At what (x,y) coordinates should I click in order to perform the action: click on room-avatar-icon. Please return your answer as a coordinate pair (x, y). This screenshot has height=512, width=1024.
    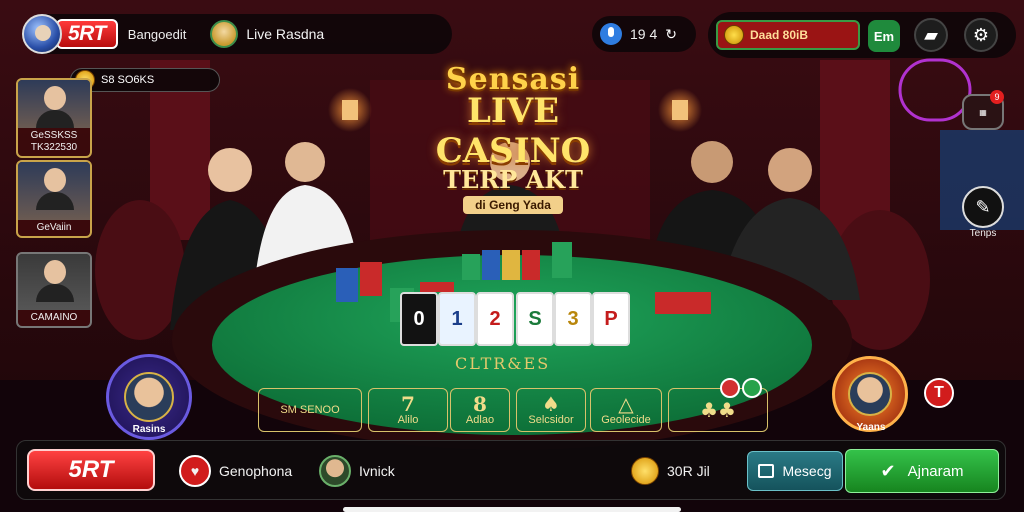
    Looking at the image, I should click on (224, 34).